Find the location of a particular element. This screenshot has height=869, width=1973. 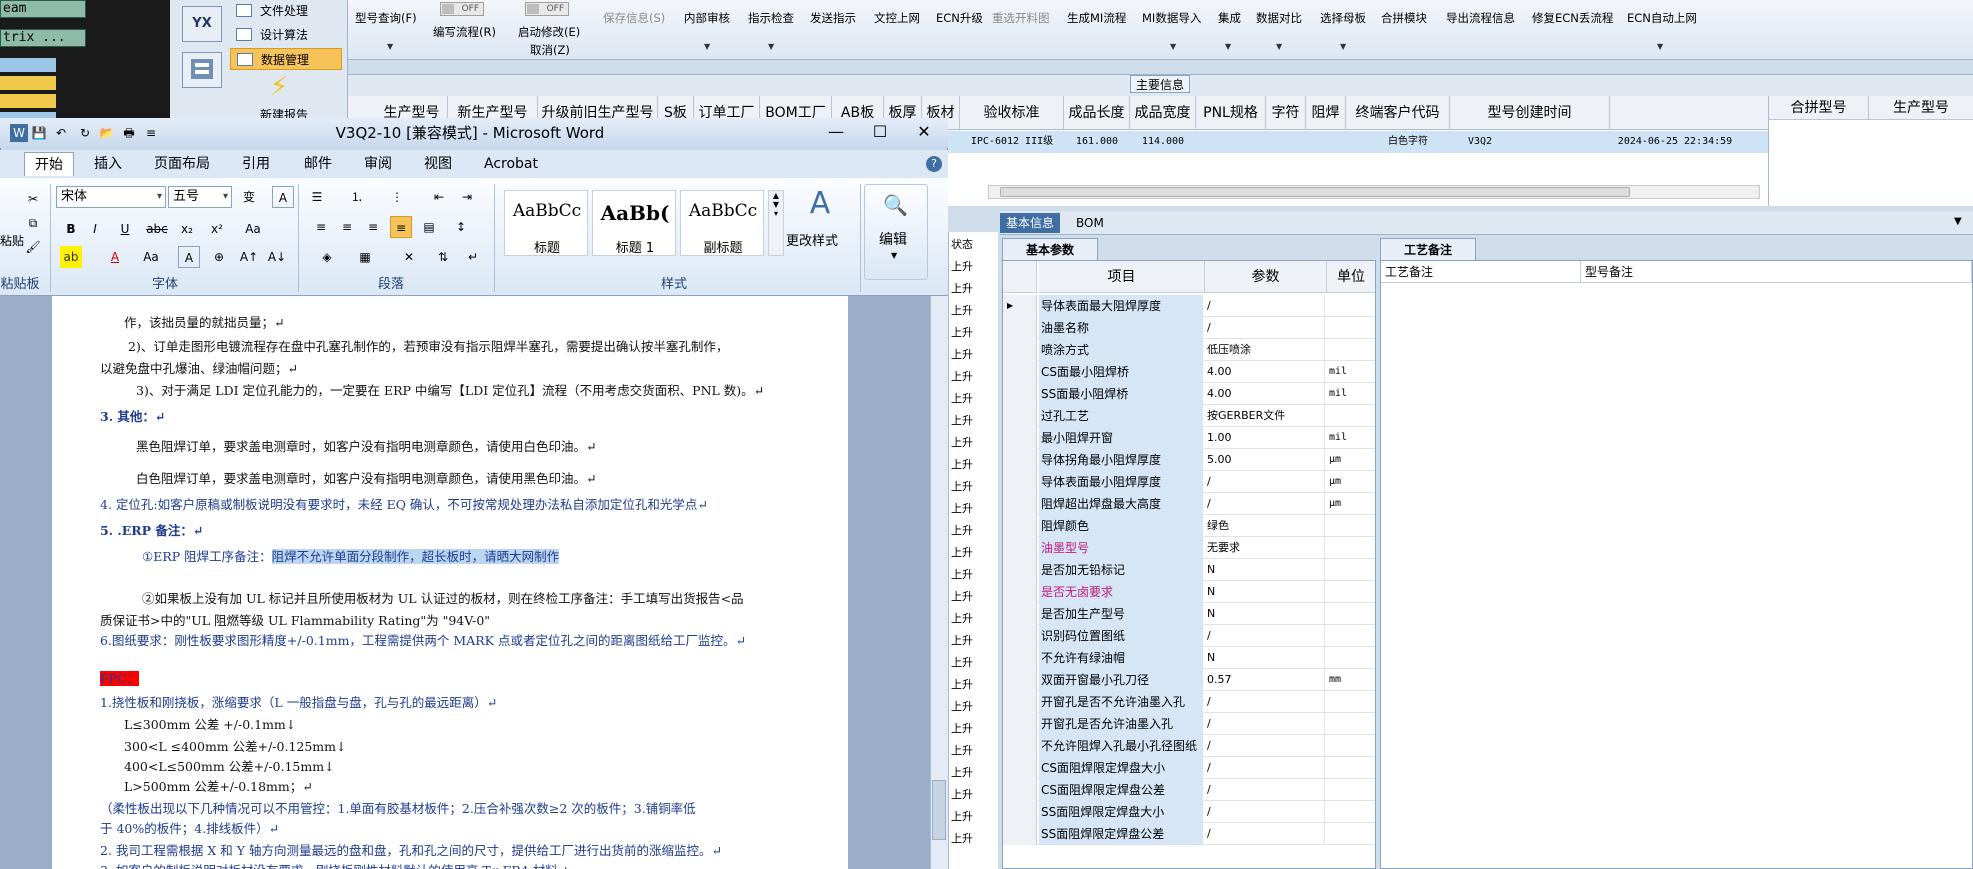

cut-icon: ✂ is located at coordinates (33, 199).